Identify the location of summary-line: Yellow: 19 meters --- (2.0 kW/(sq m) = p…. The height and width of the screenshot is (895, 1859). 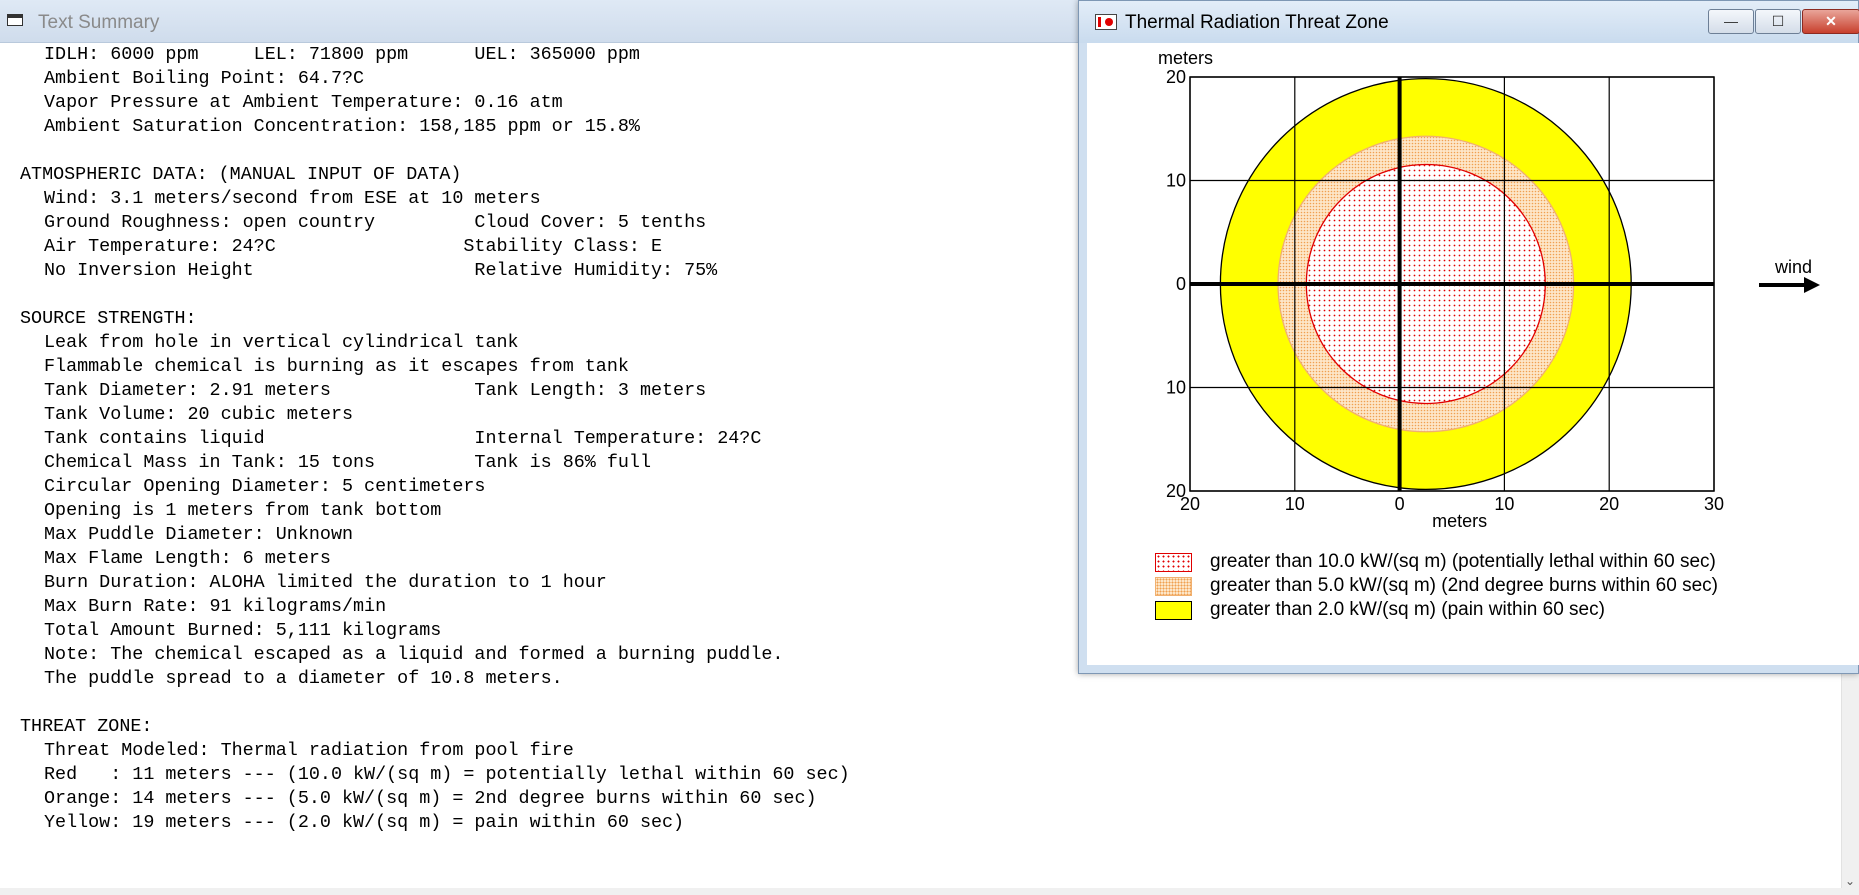
(364, 822).